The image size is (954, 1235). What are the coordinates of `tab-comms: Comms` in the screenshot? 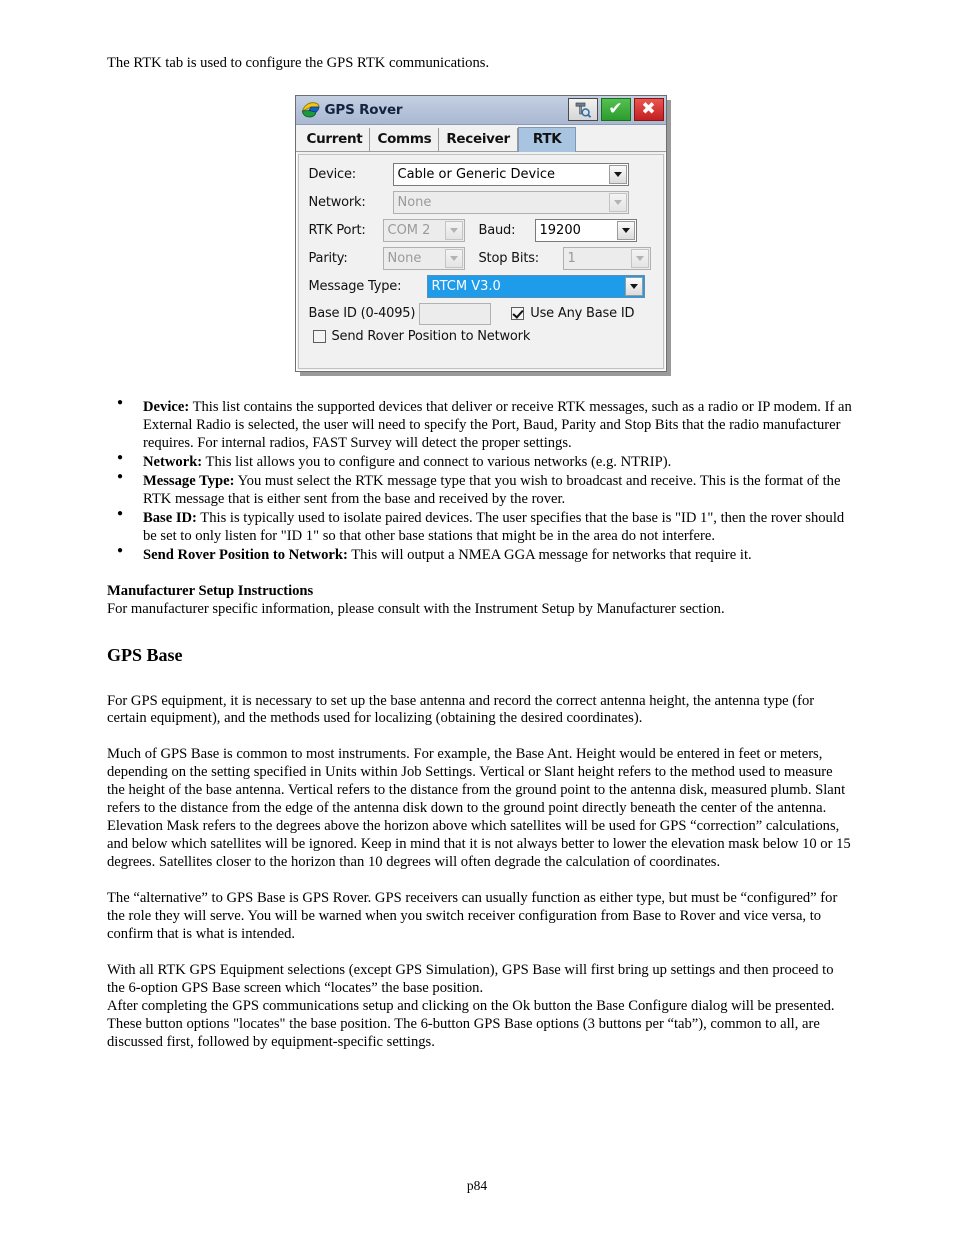 It's located at (405, 139).